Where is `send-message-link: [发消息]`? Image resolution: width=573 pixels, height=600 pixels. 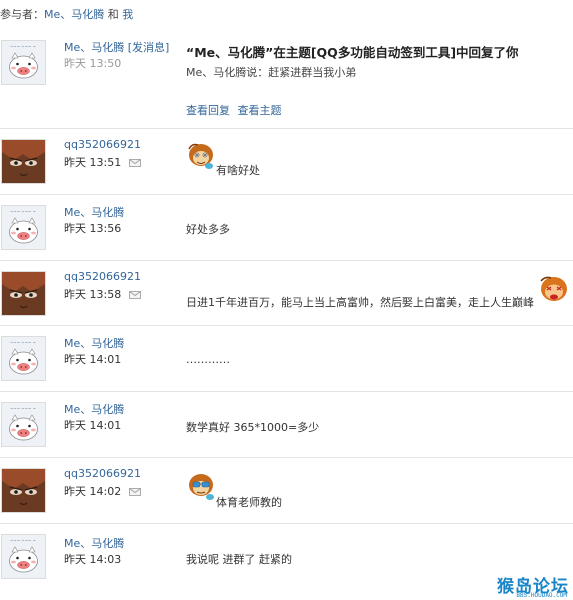
send-message-link: [发消息] is located at coordinates (149, 47).